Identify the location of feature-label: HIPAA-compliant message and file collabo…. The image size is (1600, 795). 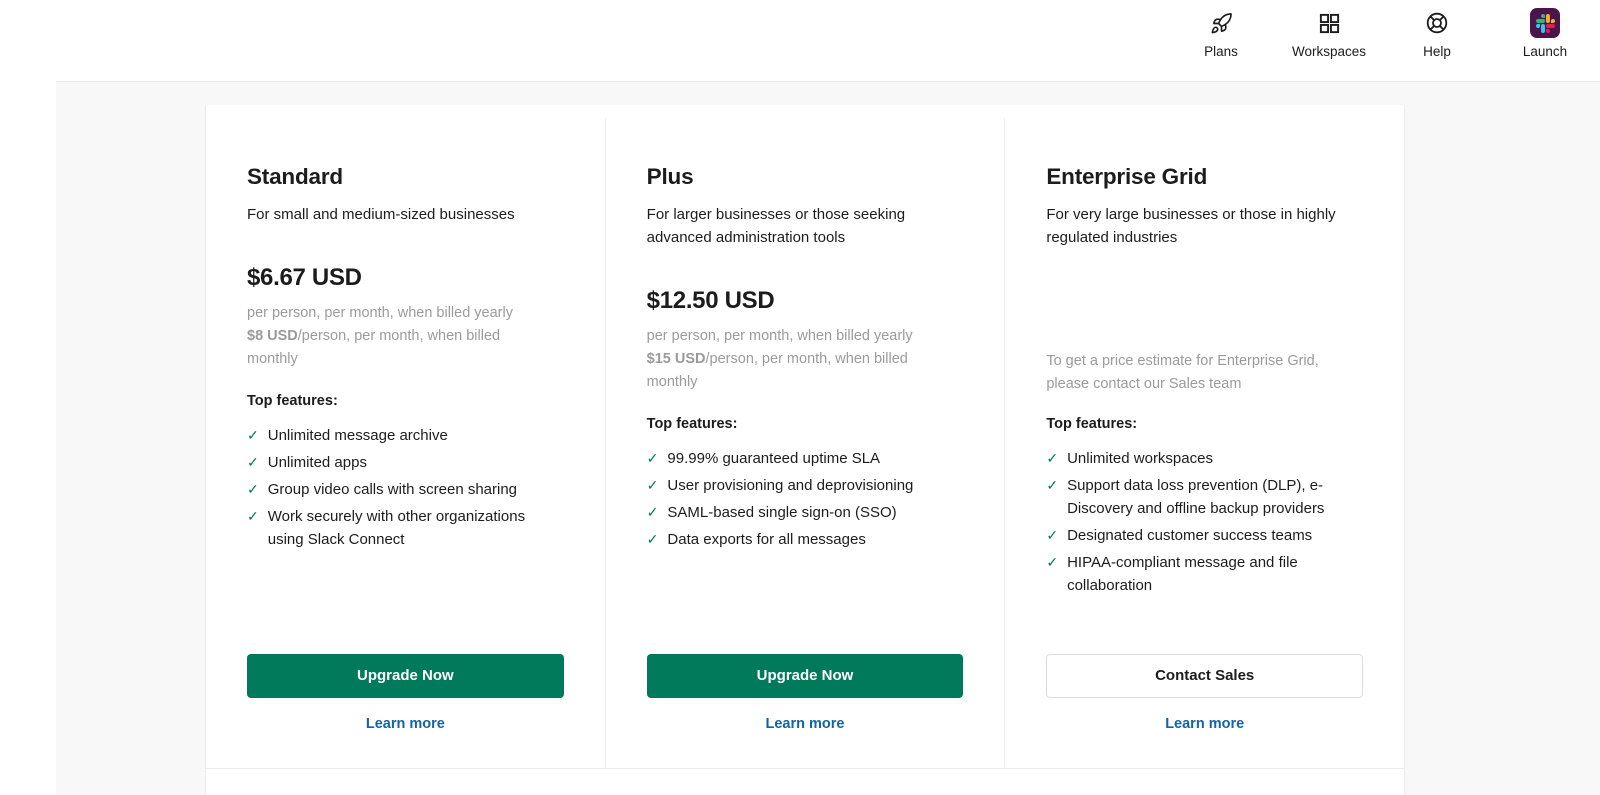
(1182, 574).